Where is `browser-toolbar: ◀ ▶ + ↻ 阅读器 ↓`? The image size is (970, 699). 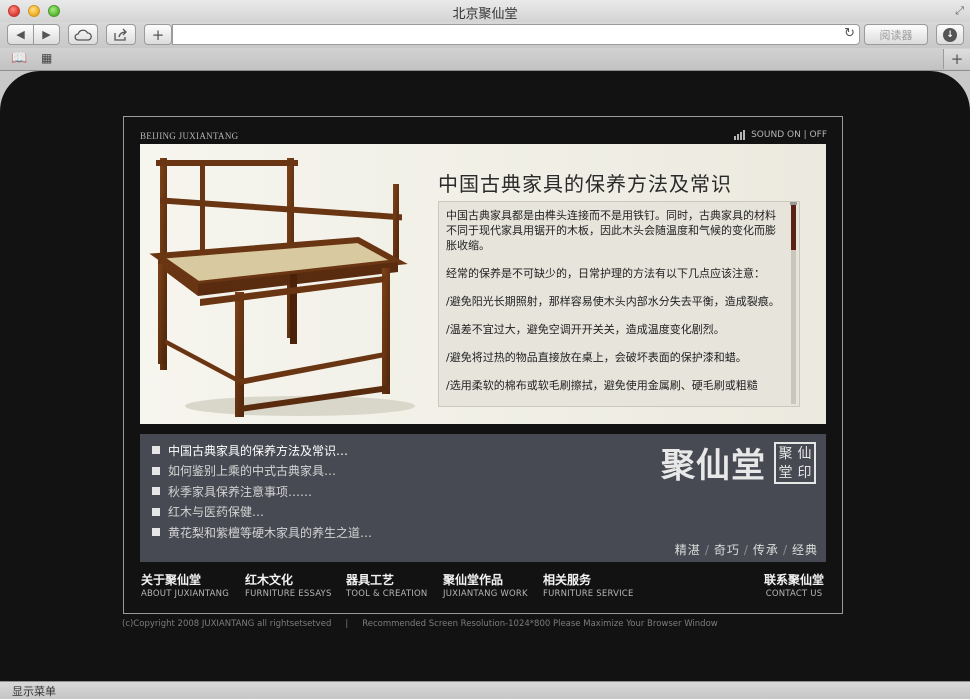
browser-toolbar: ◀ ▶ + ↻ 阅读器 ↓ is located at coordinates (485, 35).